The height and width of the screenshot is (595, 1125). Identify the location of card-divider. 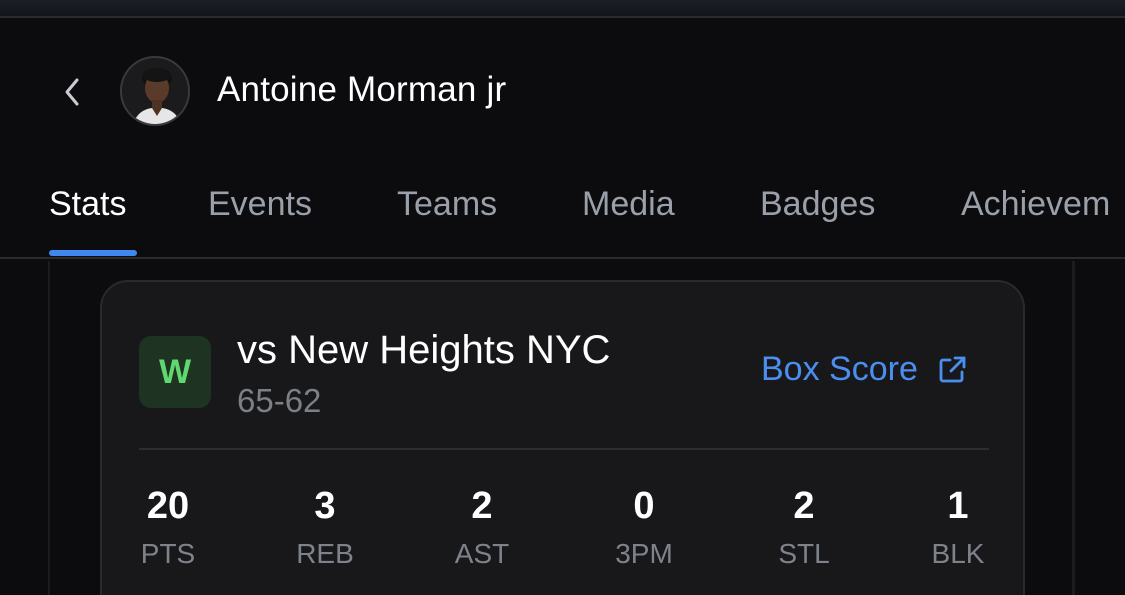
(564, 449).